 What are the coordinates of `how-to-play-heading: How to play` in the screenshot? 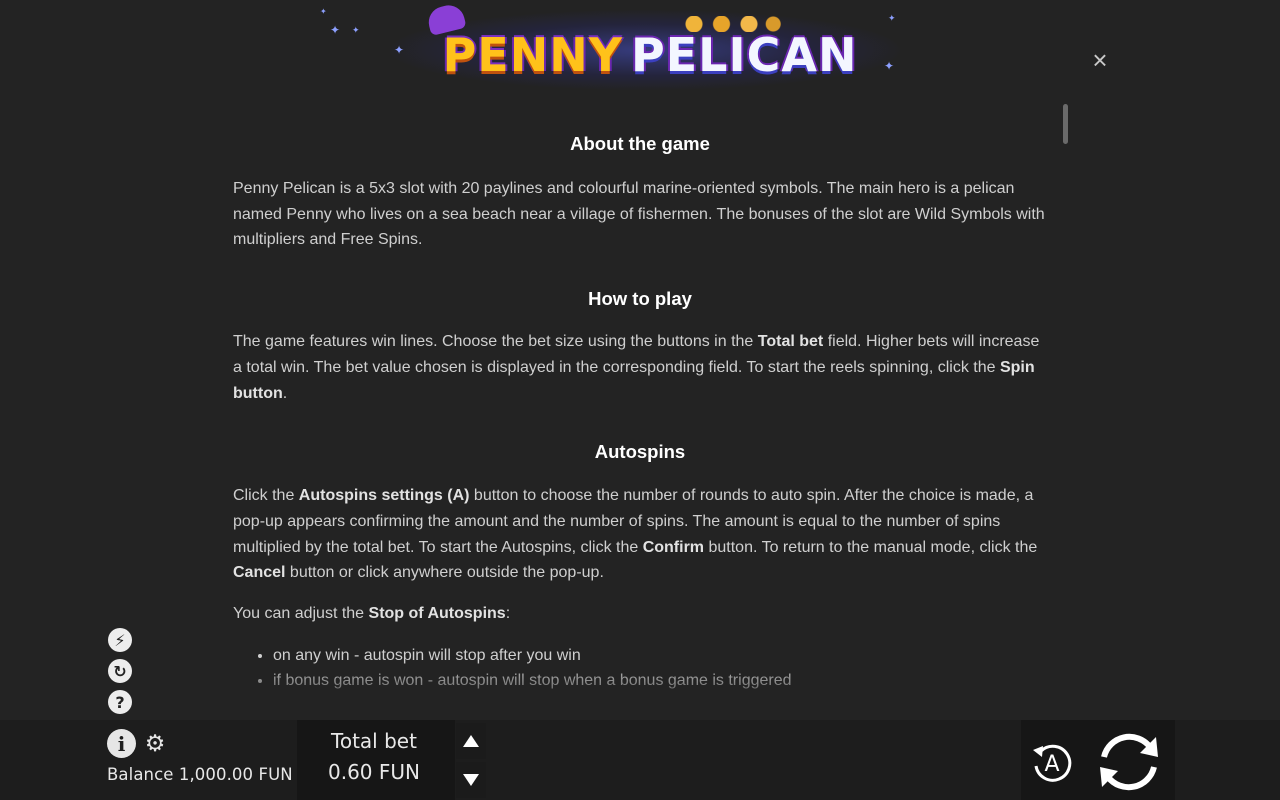 It's located at (640, 299).